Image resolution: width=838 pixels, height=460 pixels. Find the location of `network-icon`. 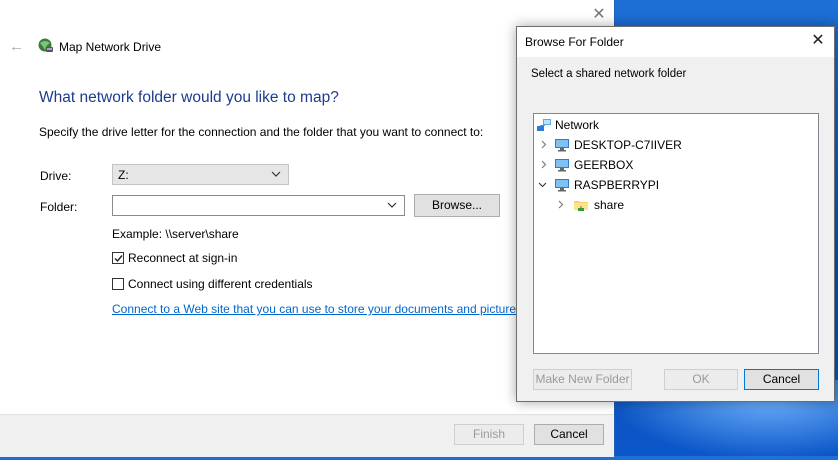

network-icon is located at coordinates (544, 125).